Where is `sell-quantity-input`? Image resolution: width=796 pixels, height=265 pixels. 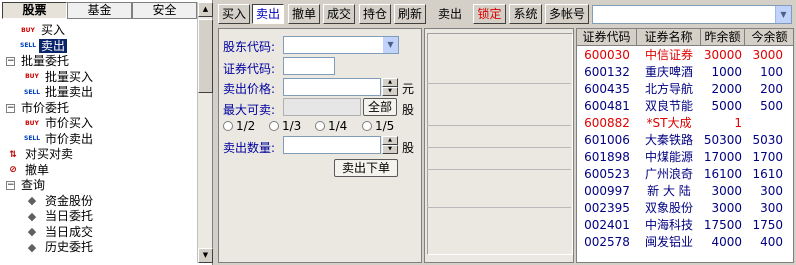
sell-quantity-input is located at coordinates (332, 145).